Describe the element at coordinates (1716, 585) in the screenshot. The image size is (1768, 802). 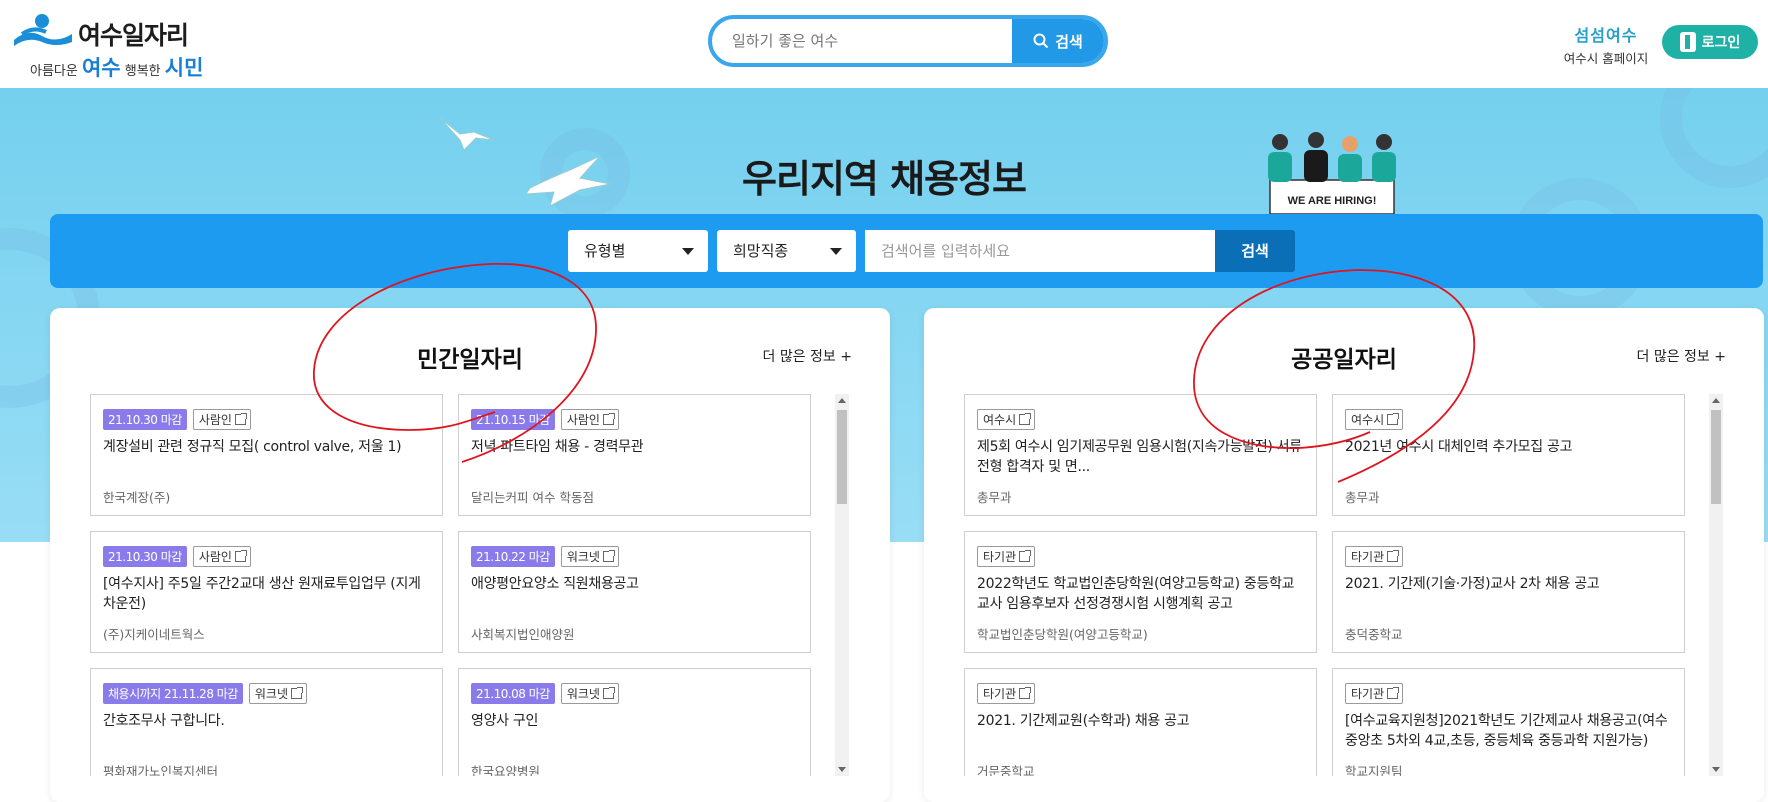
I see `public-list-scrollbar` at that location.